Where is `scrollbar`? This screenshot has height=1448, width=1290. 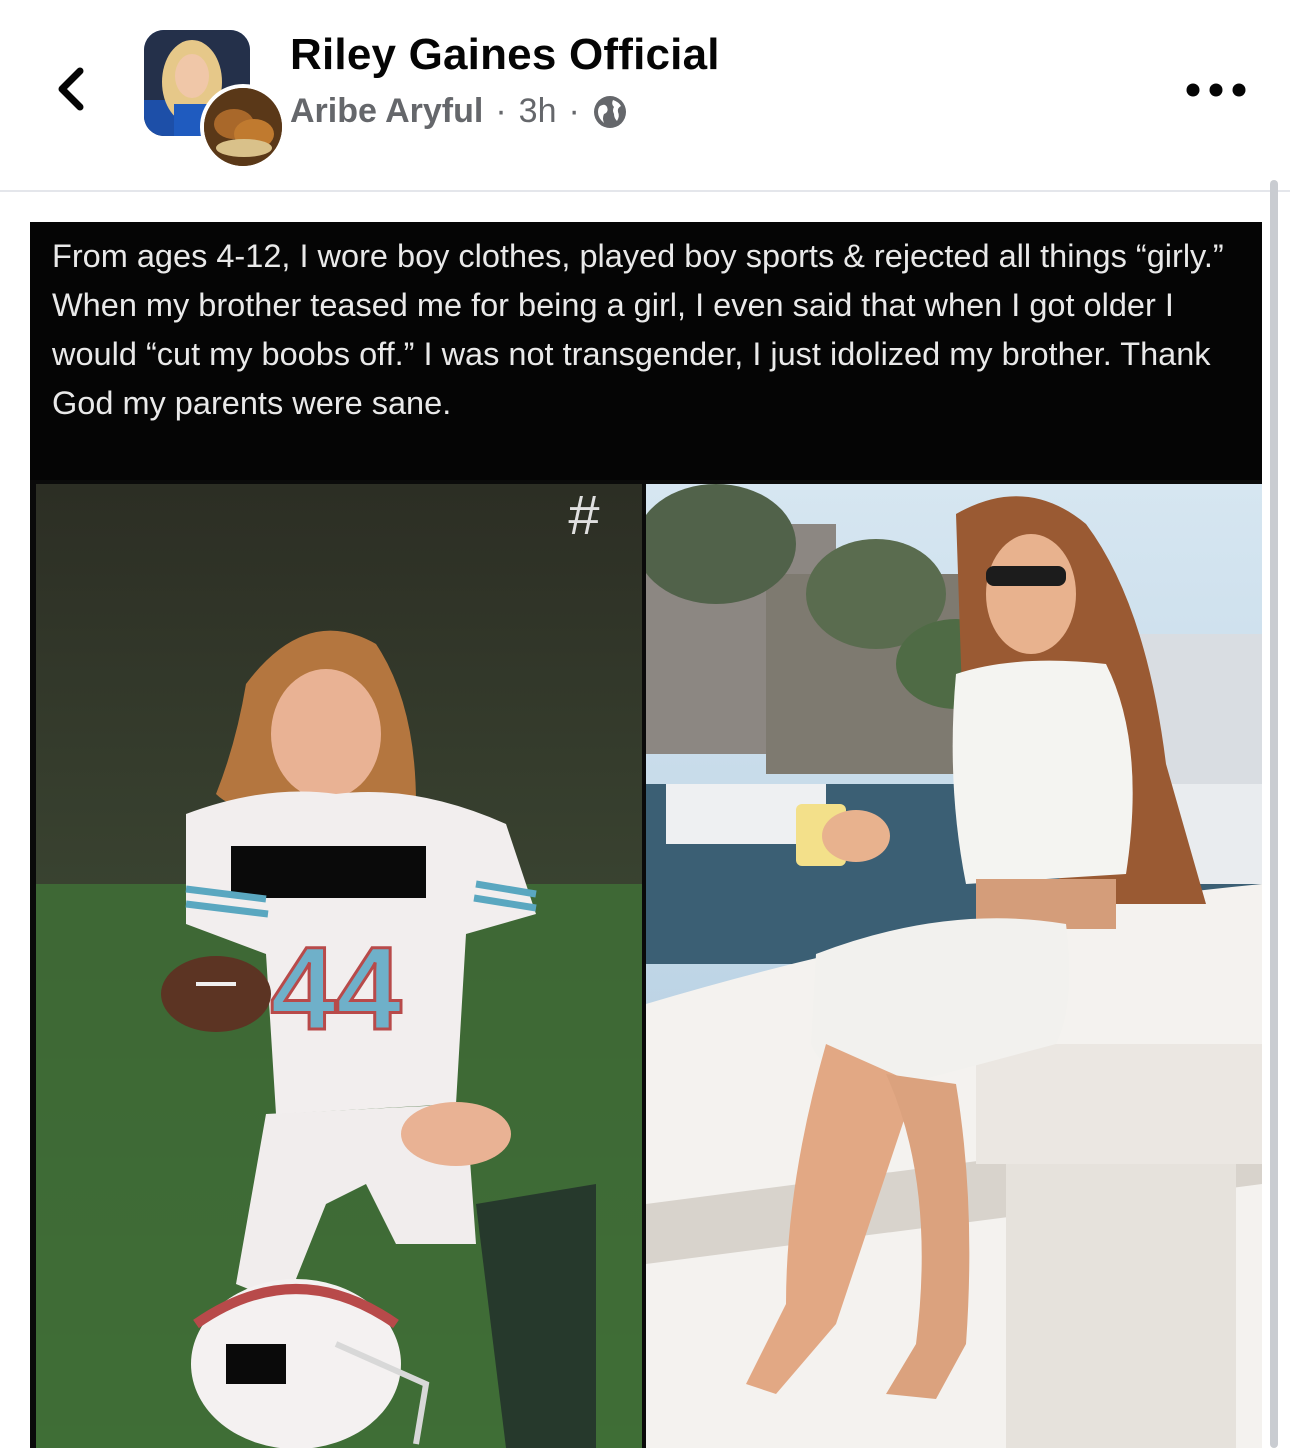 scrollbar is located at coordinates (1274, 814).